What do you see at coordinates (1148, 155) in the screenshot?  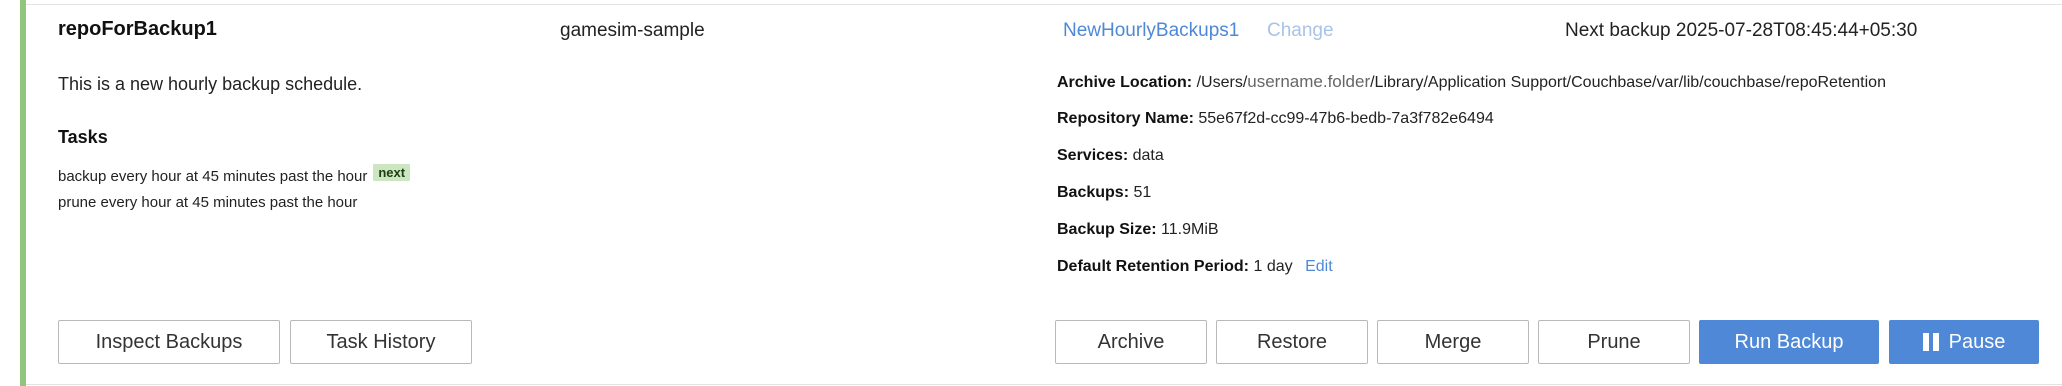 I see `services-value: data` at bounding box center [1148, 155].